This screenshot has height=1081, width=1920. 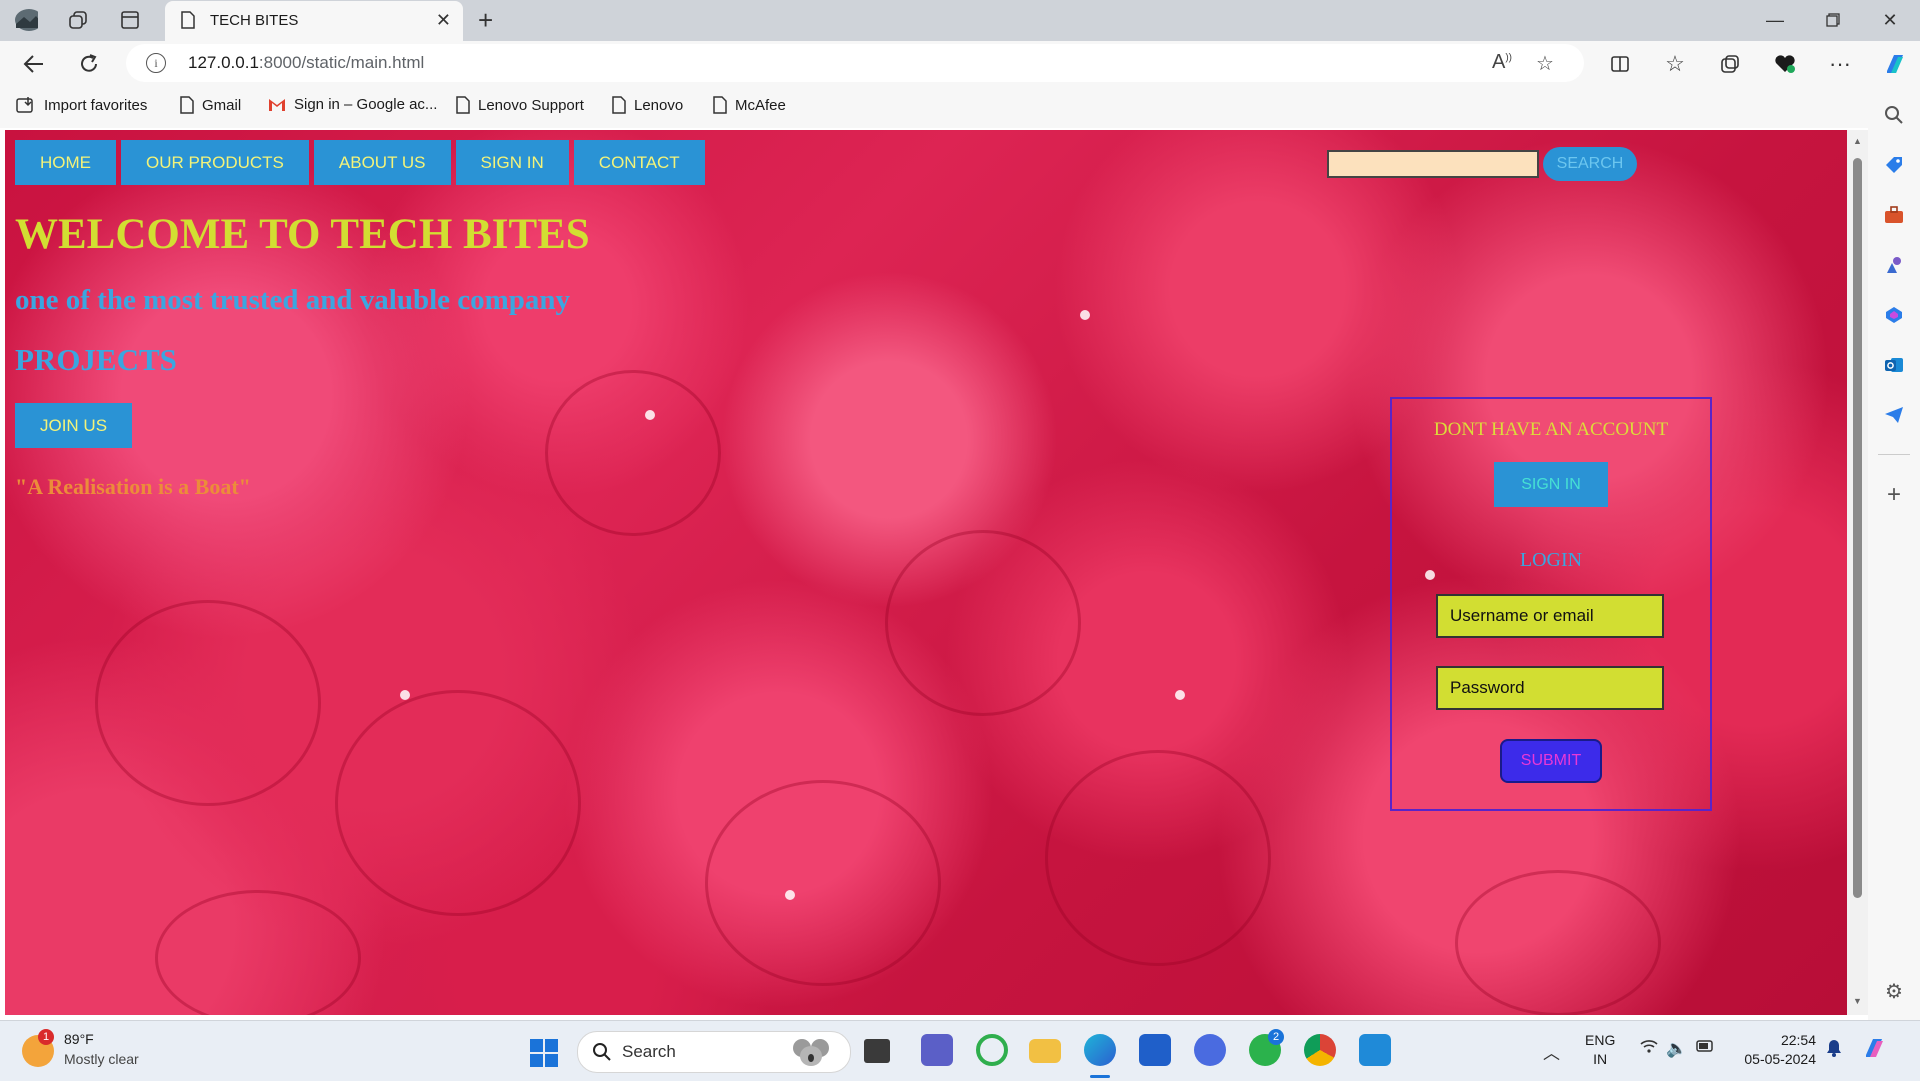 I want to click on favorites-icon: ☆, so click(x=1675, y=64).